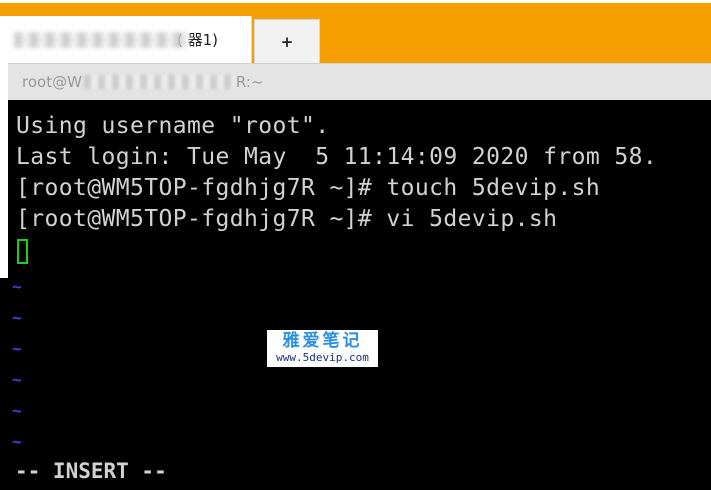 This screenshot has width=711, height=490. Describe the element at coordinates (101, 39) in the screenshot. I see `tab-title-redacted` at that location.